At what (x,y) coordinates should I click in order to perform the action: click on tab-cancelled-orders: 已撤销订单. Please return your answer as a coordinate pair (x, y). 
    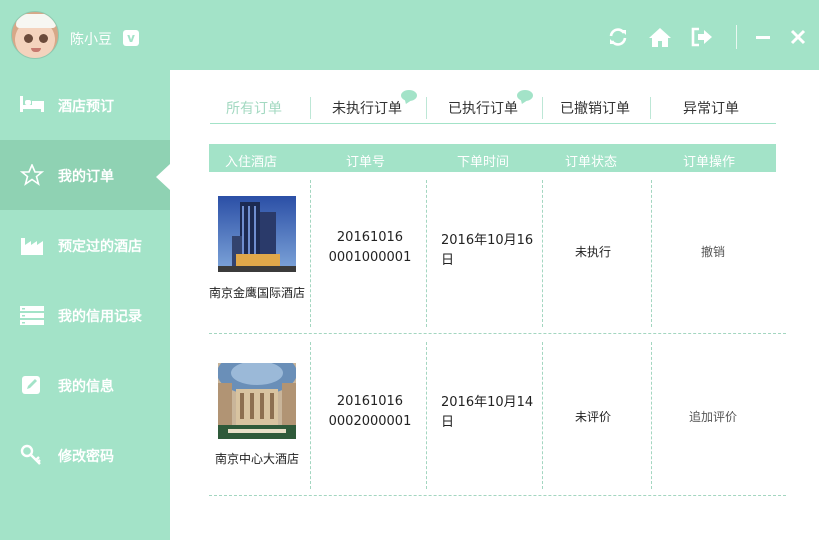
    Looking at the image, I should click on (595, 108).